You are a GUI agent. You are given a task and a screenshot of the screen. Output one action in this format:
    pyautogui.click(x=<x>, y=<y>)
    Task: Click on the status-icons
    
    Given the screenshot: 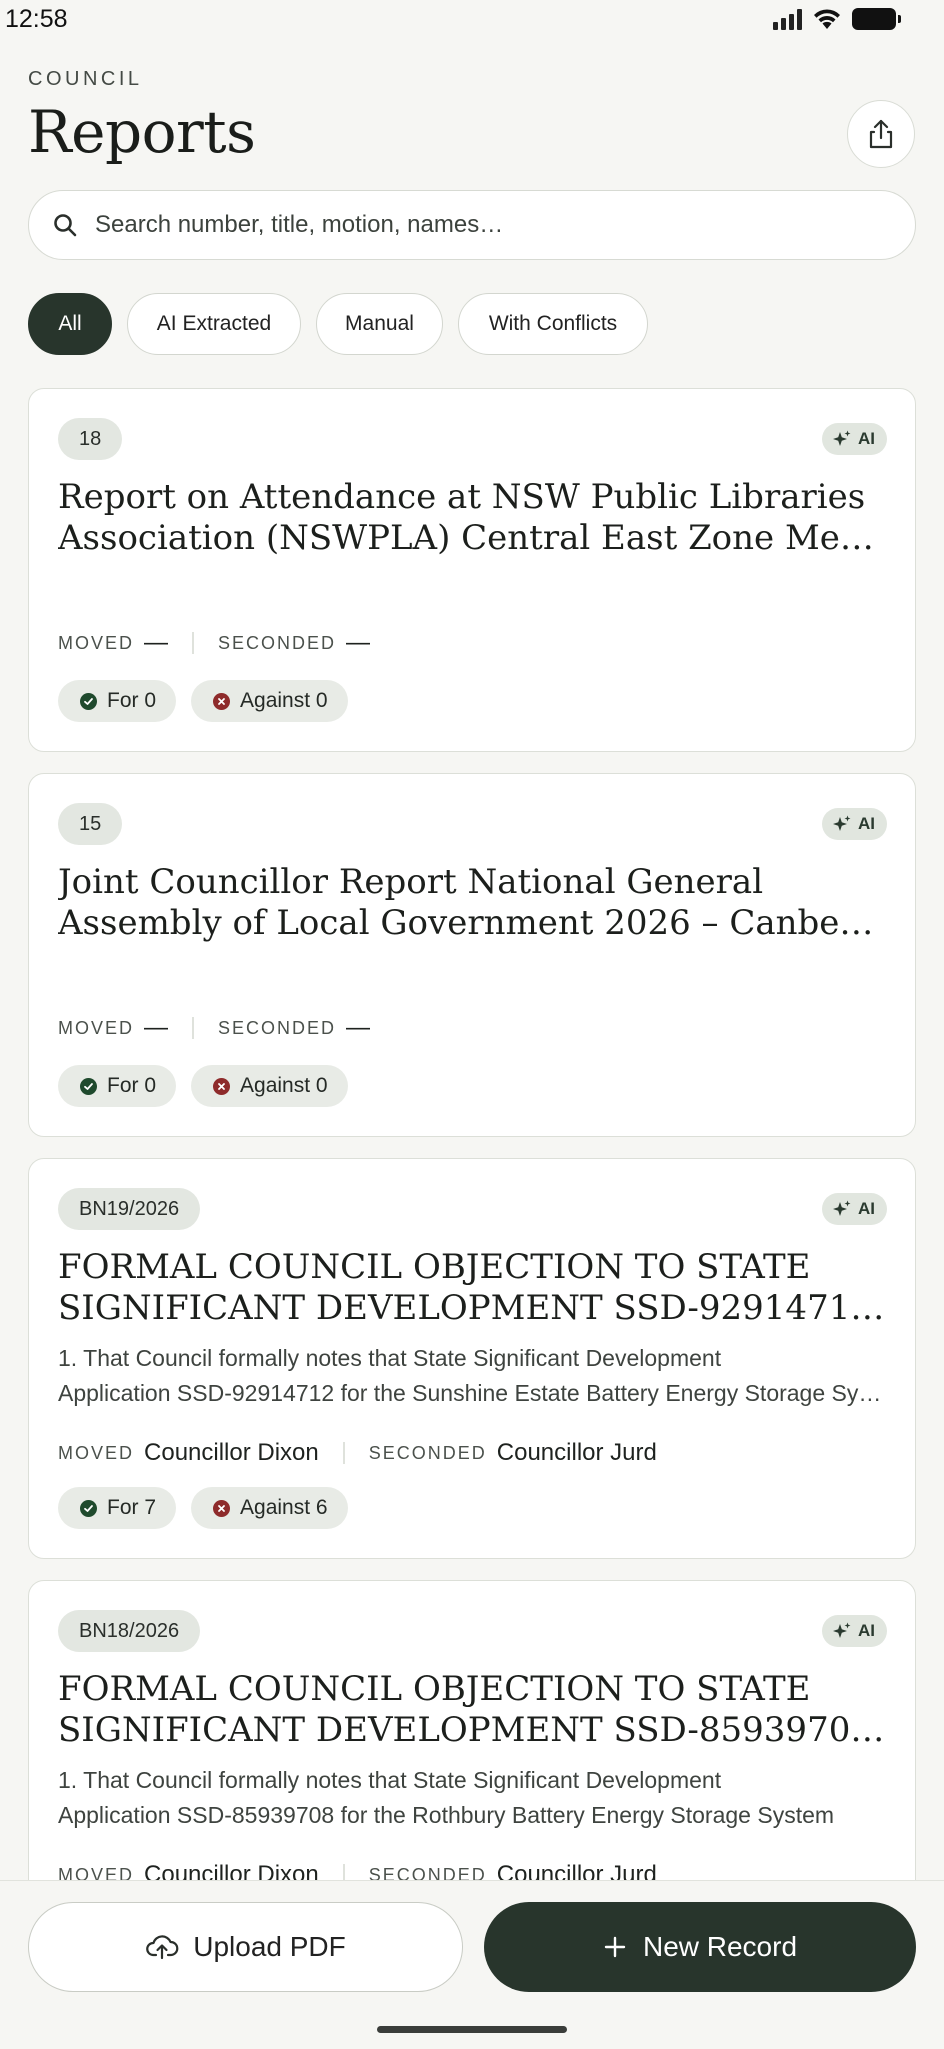 What is the action you would take?
    pyautogui.click(x=837, y=19)
    